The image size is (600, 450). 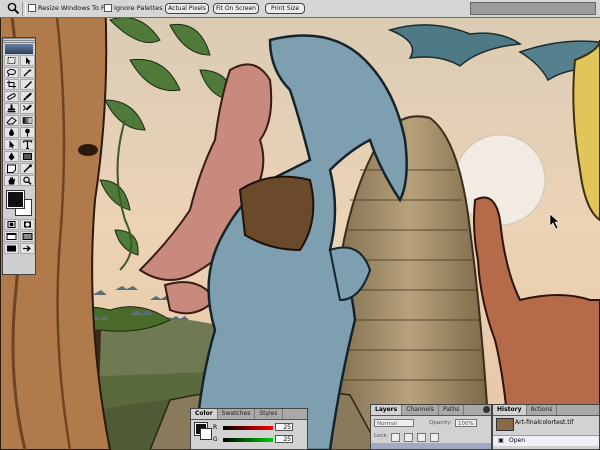 I want to click on lock-label: Lock:, so click(x=381, y=436).